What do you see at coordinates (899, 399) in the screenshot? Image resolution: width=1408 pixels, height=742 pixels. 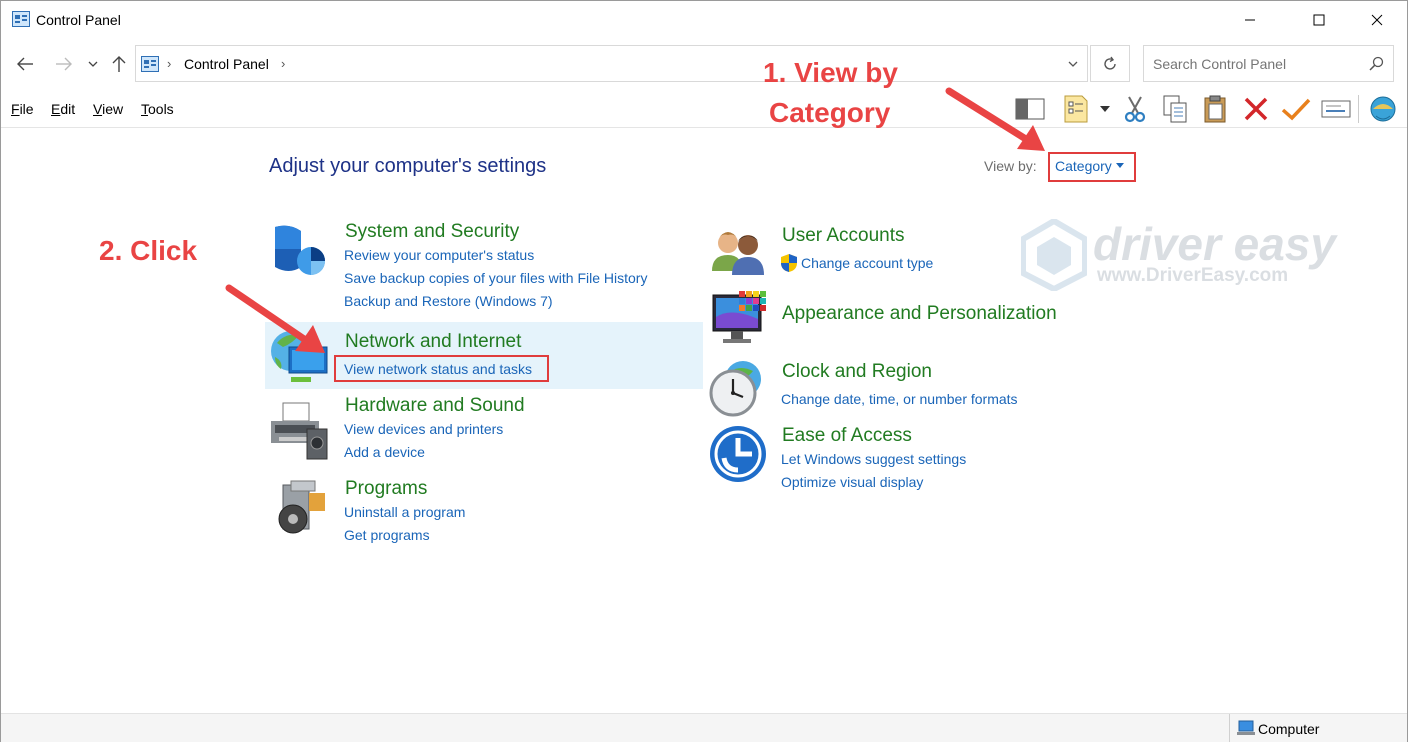 I see `link-change-date-time: Change date, time, or number formats` at bounding box center [899, 399].